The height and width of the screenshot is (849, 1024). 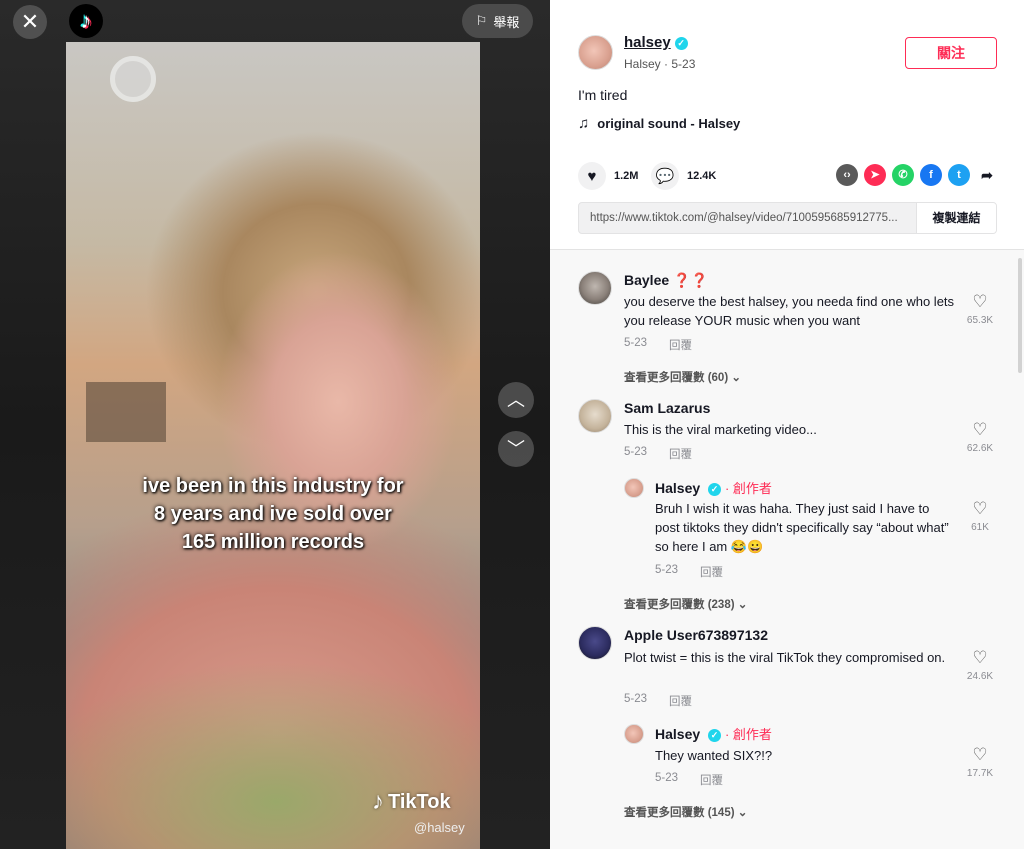 What do you see at coordinates (679, 813) in the screenshot?
I see `view-more-replies-label: 查看更多回覆數 (145)` at bounding box center [679, 813].